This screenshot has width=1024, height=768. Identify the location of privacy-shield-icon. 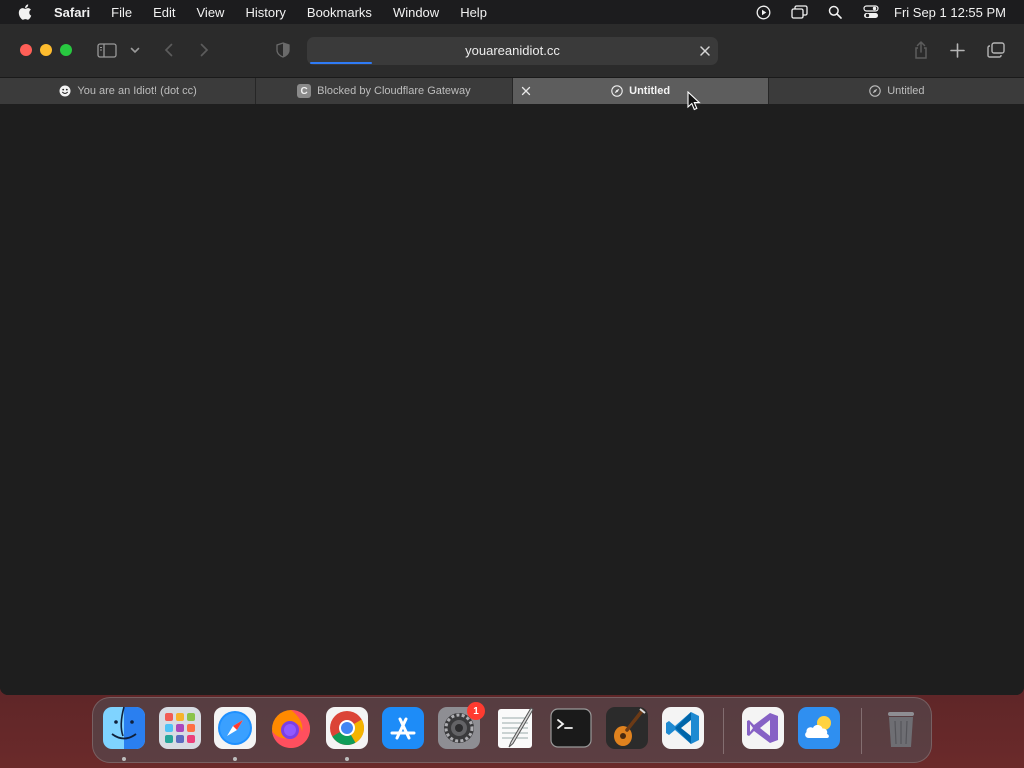
(283, 50).